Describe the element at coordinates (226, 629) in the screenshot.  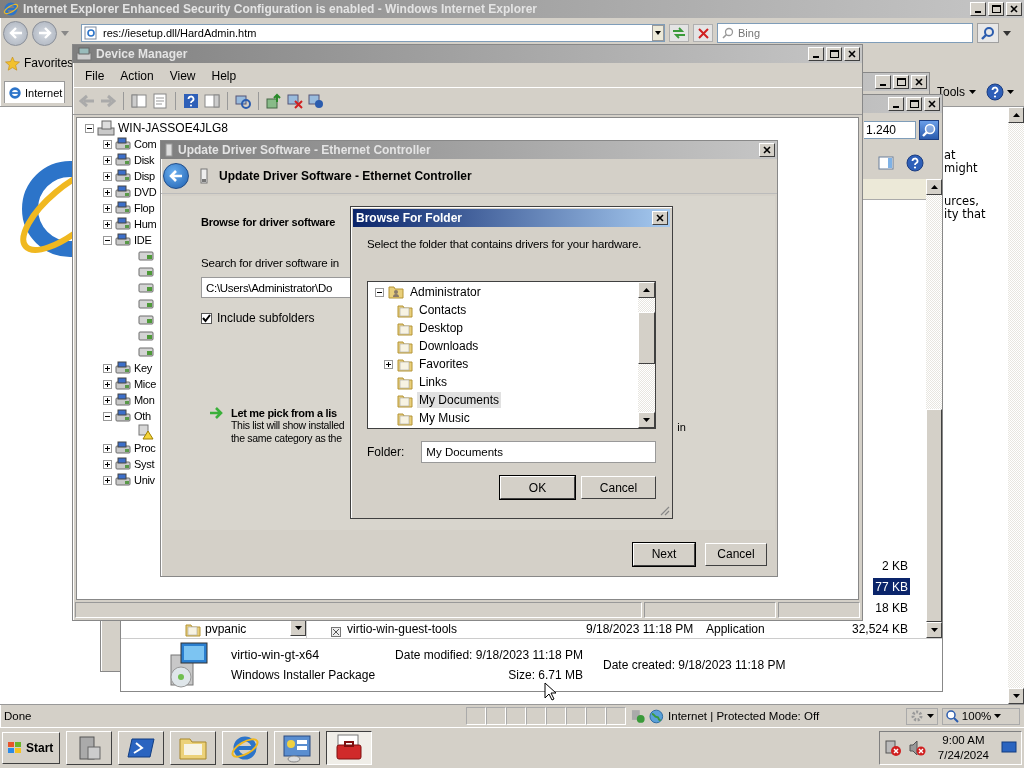
I see `folder-item: pvpanic` at that location.